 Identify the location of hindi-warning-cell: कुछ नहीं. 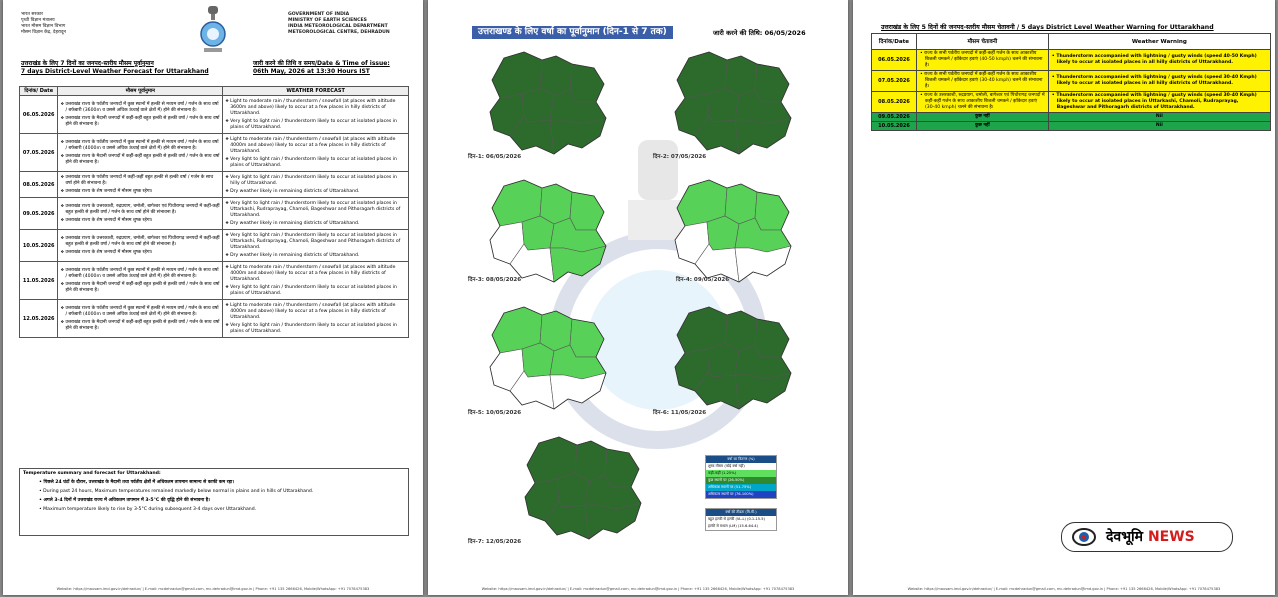
(982, 126).